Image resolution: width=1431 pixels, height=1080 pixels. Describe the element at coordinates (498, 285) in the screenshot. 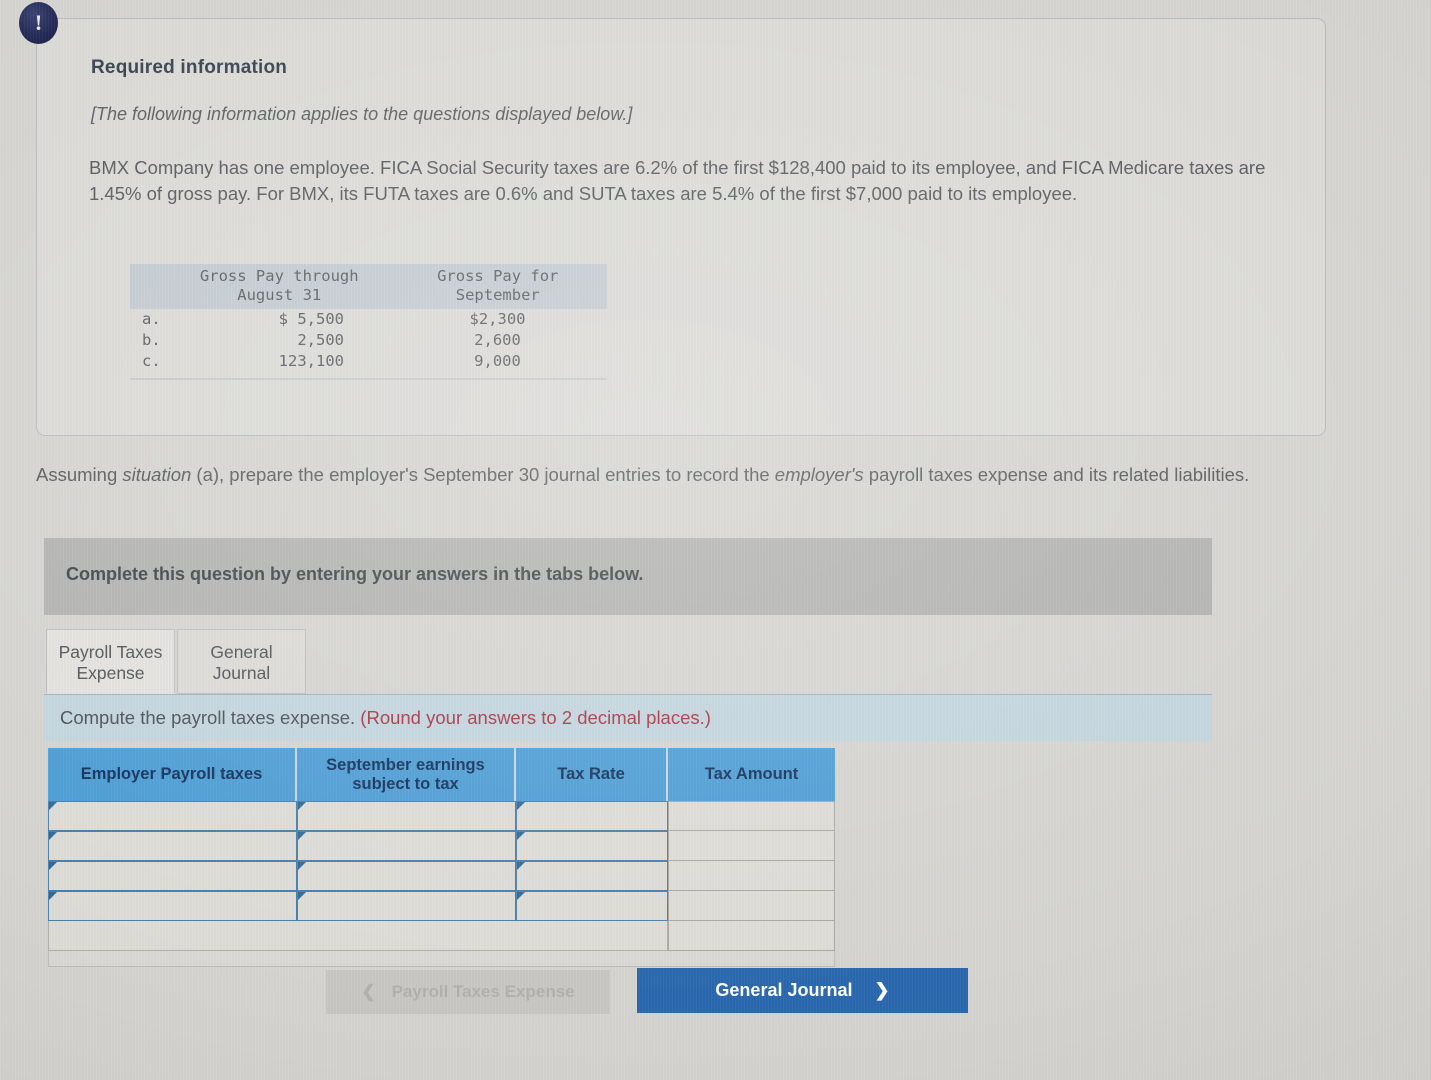

I see `header-gross-pay-september: Gross Pay for September` at that location.